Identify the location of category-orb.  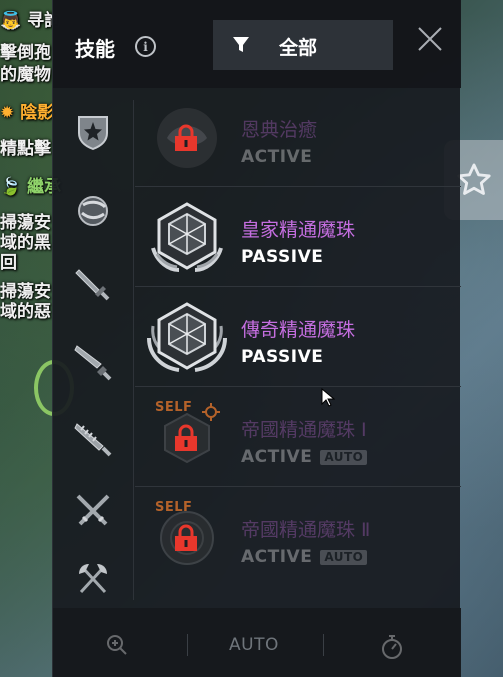
(93, 211).